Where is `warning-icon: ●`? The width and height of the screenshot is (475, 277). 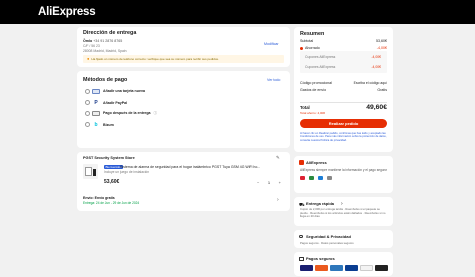
warning-icon: ● is located at coordinates (88, 59).